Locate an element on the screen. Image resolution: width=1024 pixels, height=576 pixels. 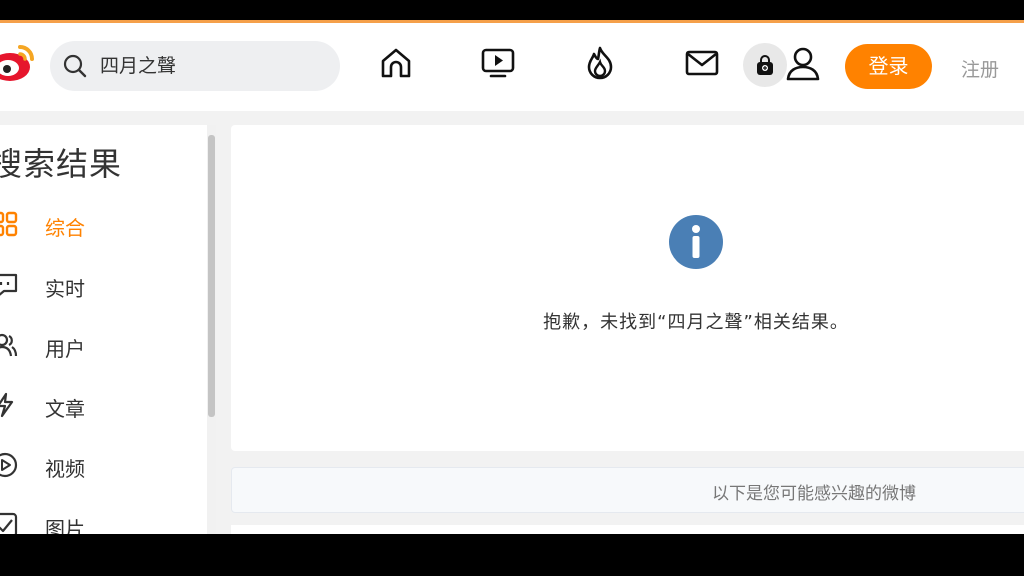
sidebar-title: 搜索结果 is located at coordinates (61, 164).